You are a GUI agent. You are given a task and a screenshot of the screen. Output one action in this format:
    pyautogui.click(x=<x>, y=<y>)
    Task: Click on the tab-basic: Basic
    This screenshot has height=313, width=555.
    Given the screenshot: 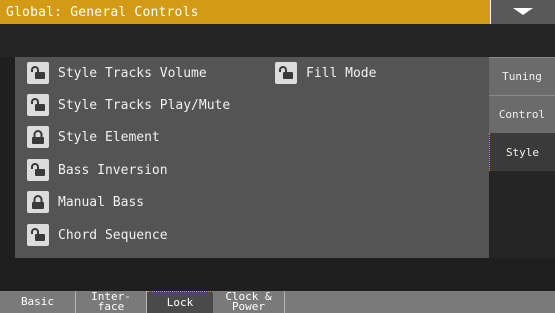 What is the action you would take?
    pyautogui.click(x=38, y=302)
    